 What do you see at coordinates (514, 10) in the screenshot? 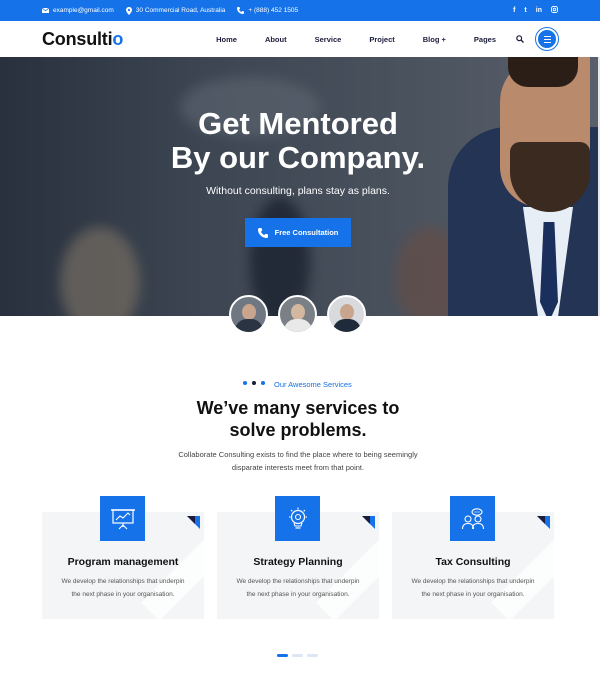
I see `facebook-icon: f` at bounding box center [514, 10].